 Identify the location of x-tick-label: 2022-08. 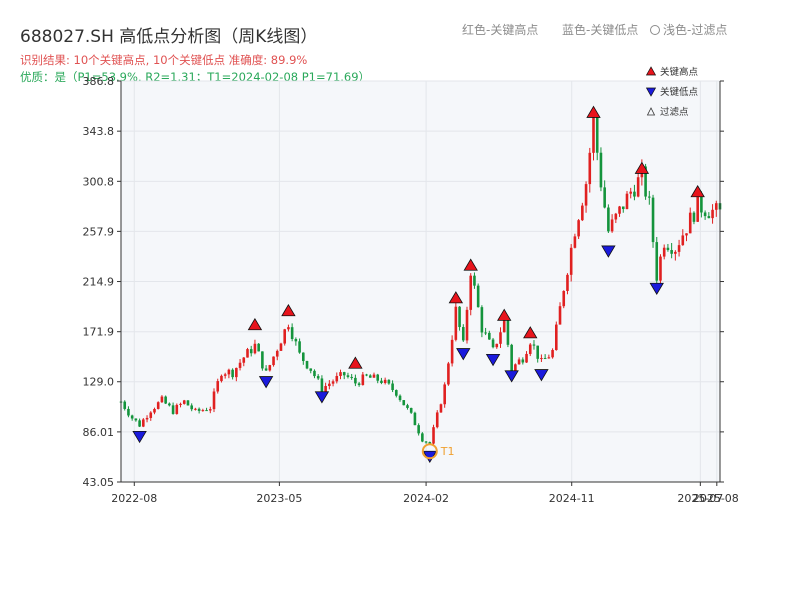
(134, 498).